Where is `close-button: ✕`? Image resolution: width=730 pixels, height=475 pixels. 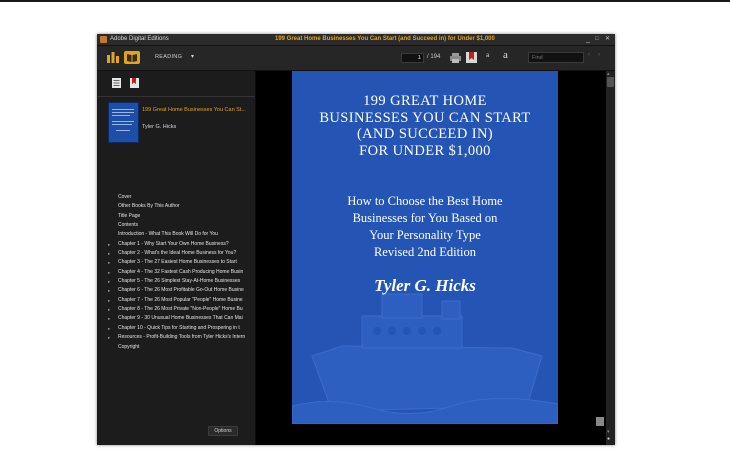 close-button: ✕ is located at coordinates (607, 39).